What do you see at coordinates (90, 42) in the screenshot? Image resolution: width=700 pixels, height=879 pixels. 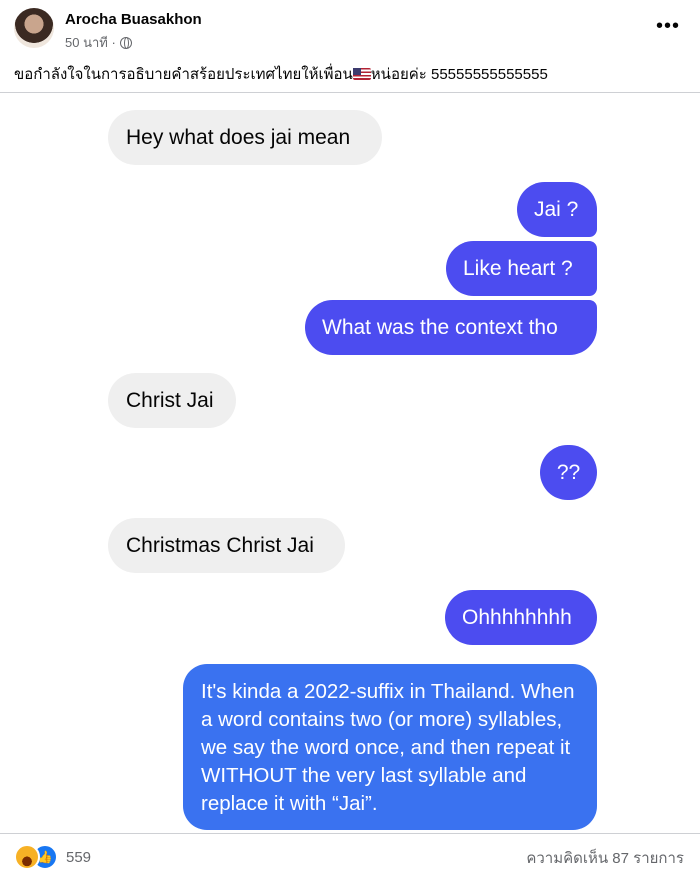 I see `post-time: 50 นาที ·` at bounding box center [90, 42].